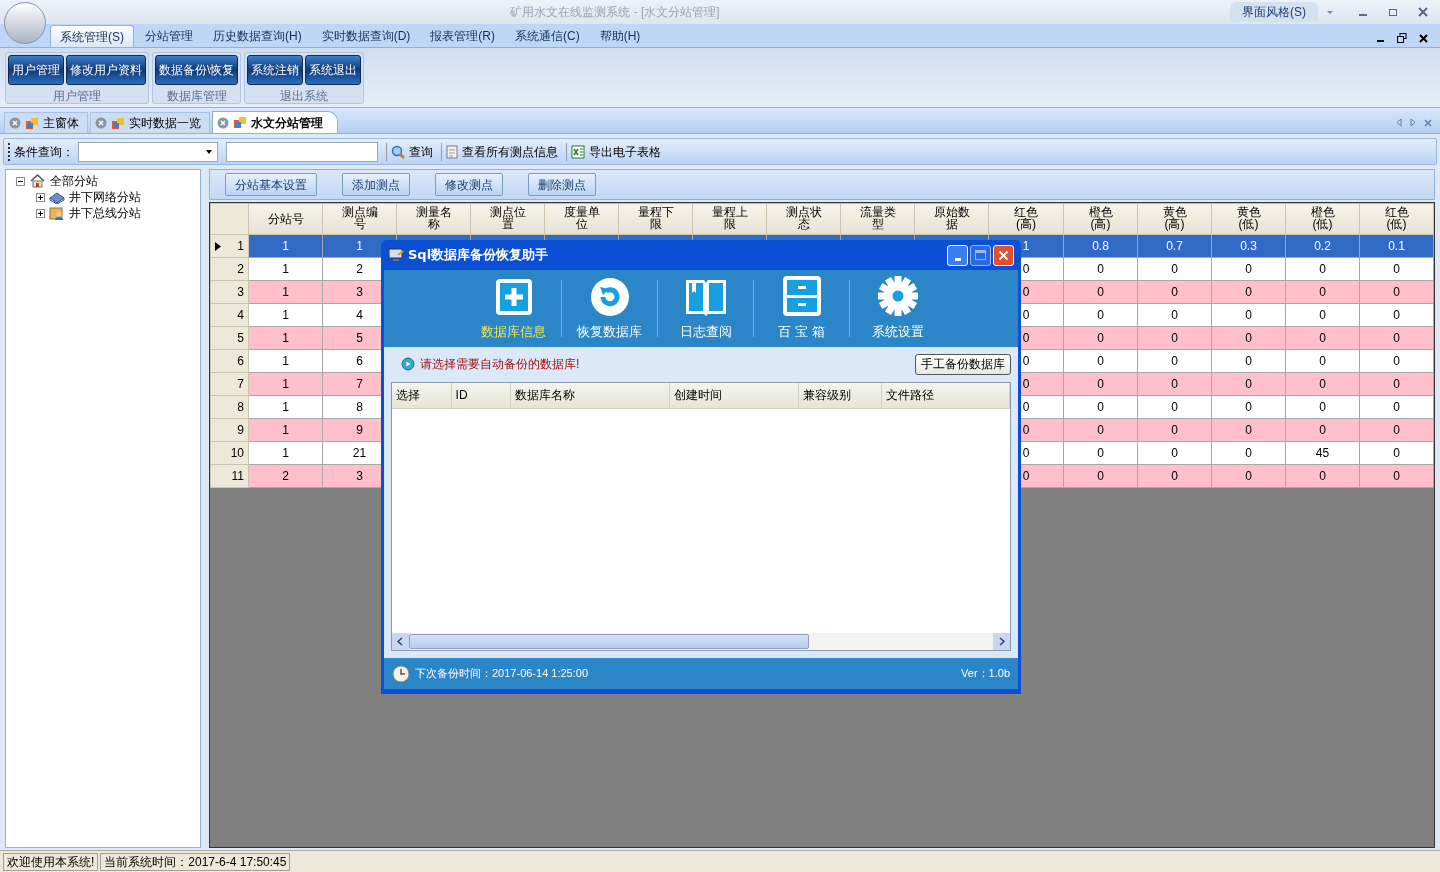  I want to click on spreadsheet-icon, so click(578, 151).